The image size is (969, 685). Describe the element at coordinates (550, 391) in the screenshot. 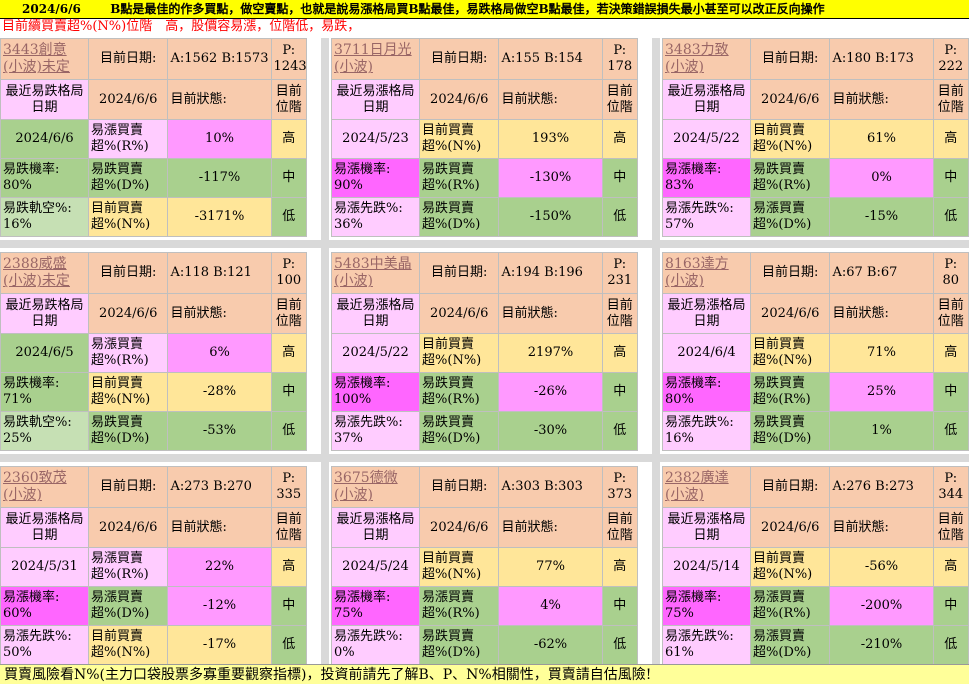

I see `row2-value: -26%` at that location.